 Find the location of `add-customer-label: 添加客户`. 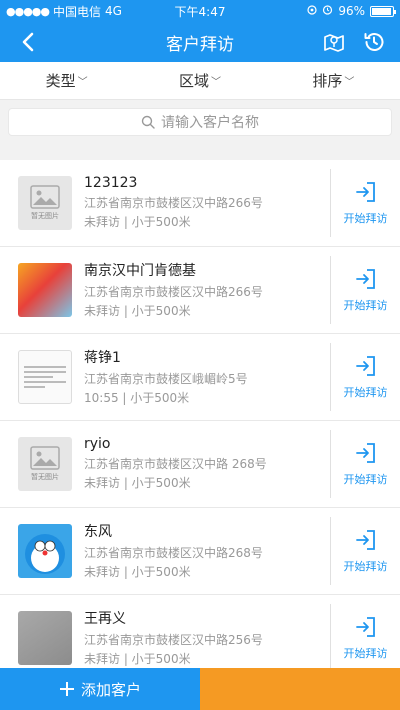

add-customer-label: 添加客户 is located at coordinates (110, 689).